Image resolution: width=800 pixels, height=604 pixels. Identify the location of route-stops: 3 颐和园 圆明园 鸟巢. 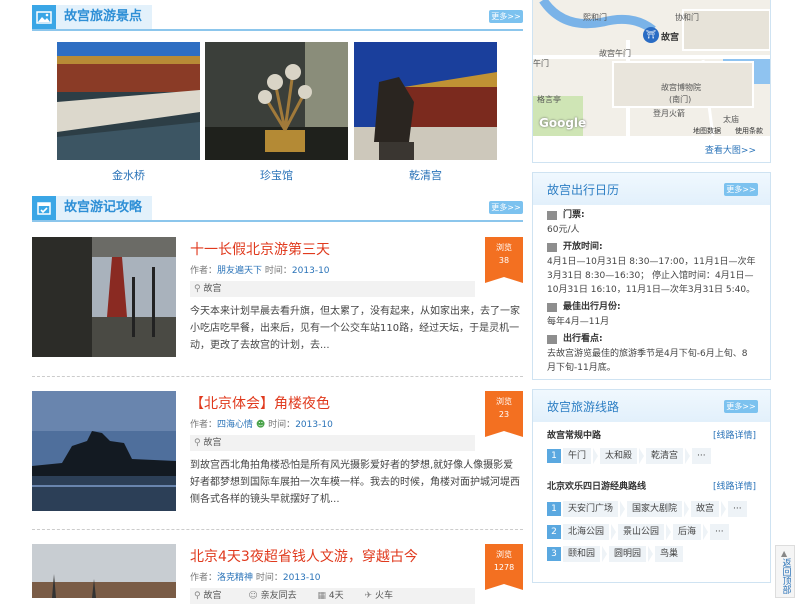
(616, 554).